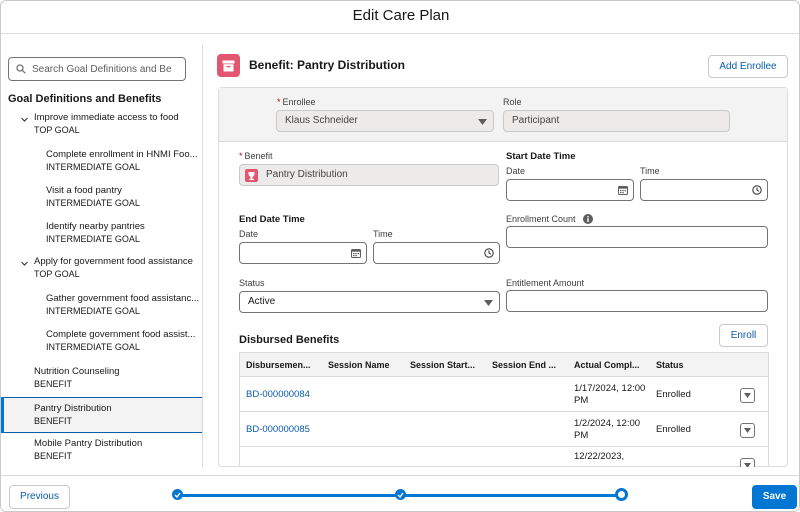 Image resolution: width=800 pixels, height=512 pixels. What do you see at coordinates (321, 120) in the screenshot?
I see `enrollee-value: Klaus Schneider` at bounding box center [321, 120].